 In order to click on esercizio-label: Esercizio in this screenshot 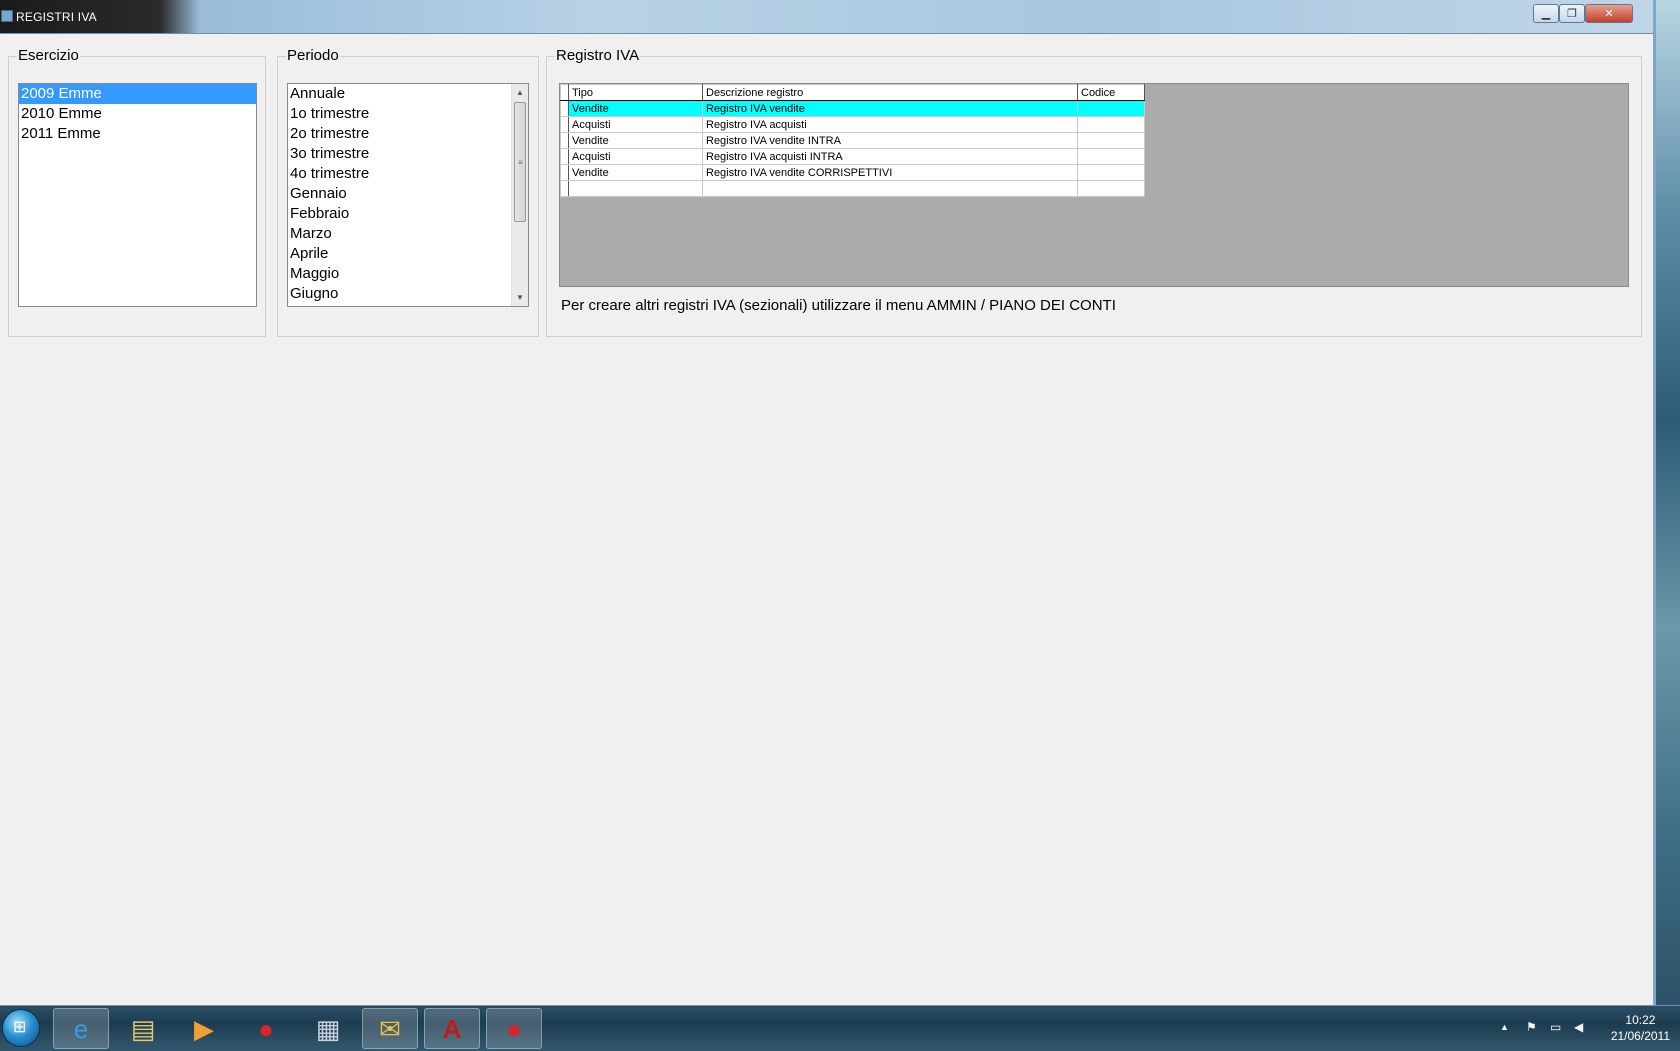, I will do `click(48, 56)`.